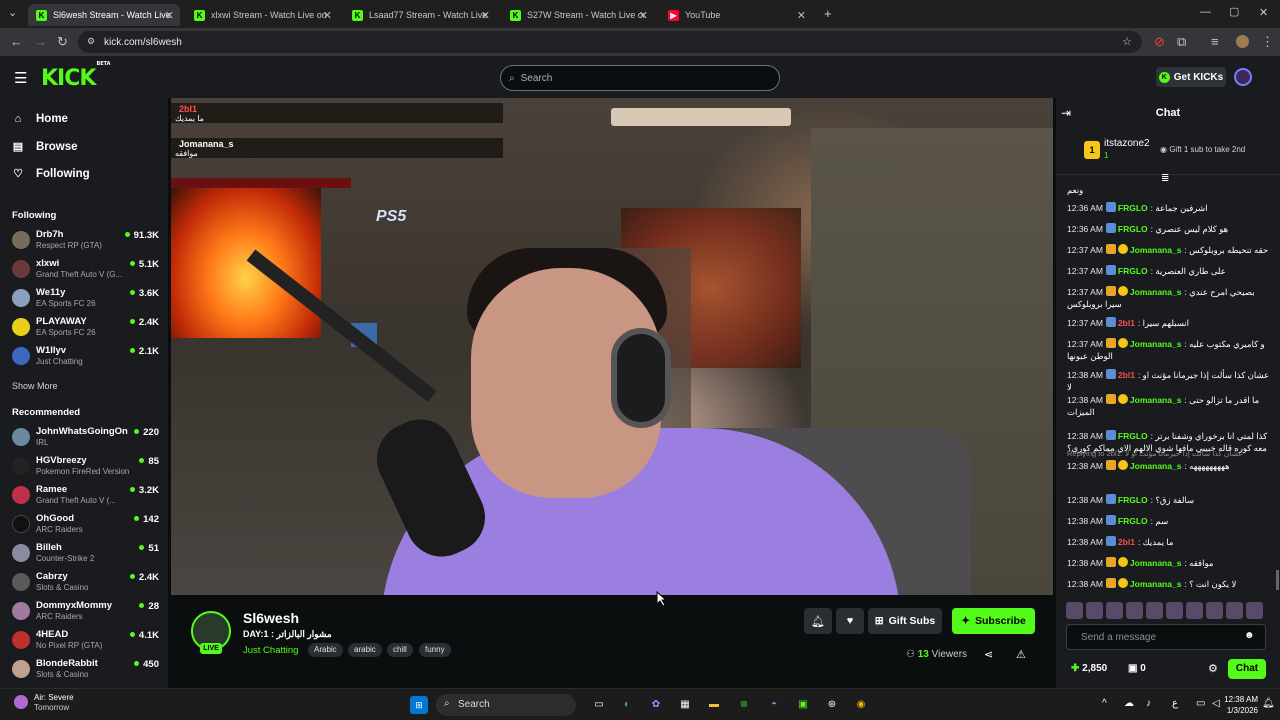  Describe the element at coordinates (1181, 42) in the screenshot. I see `extensions-puzzle-icon: ⧉` at that location.